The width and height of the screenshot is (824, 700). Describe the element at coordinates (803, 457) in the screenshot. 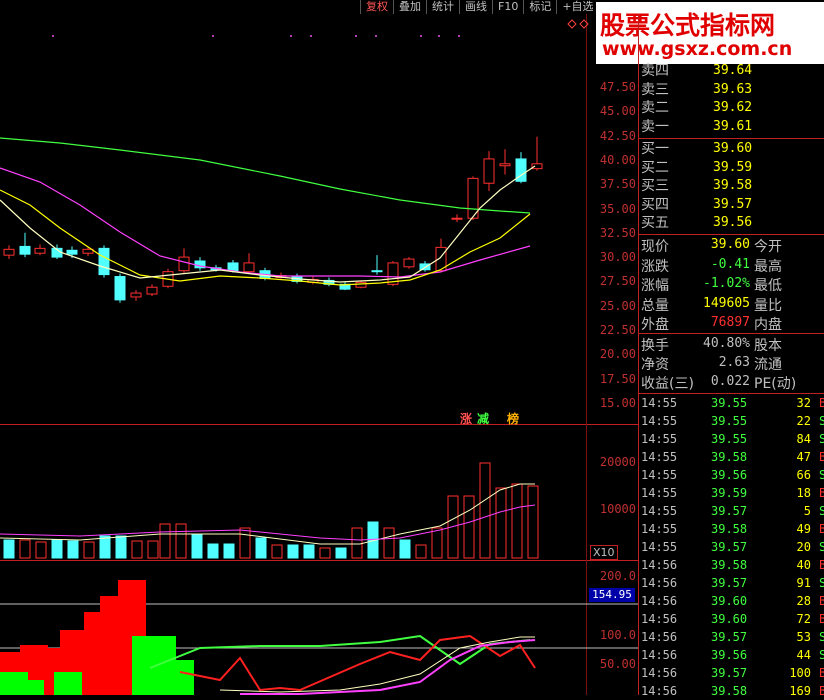

I see `tick-volume: 47` at that location.